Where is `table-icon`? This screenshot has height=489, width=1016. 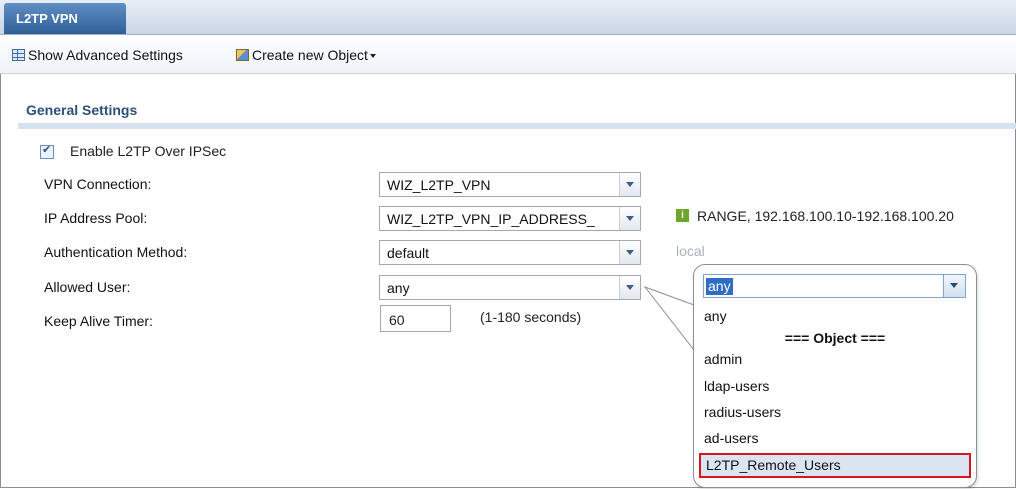 table-icon is located at coordinates (18, 55).